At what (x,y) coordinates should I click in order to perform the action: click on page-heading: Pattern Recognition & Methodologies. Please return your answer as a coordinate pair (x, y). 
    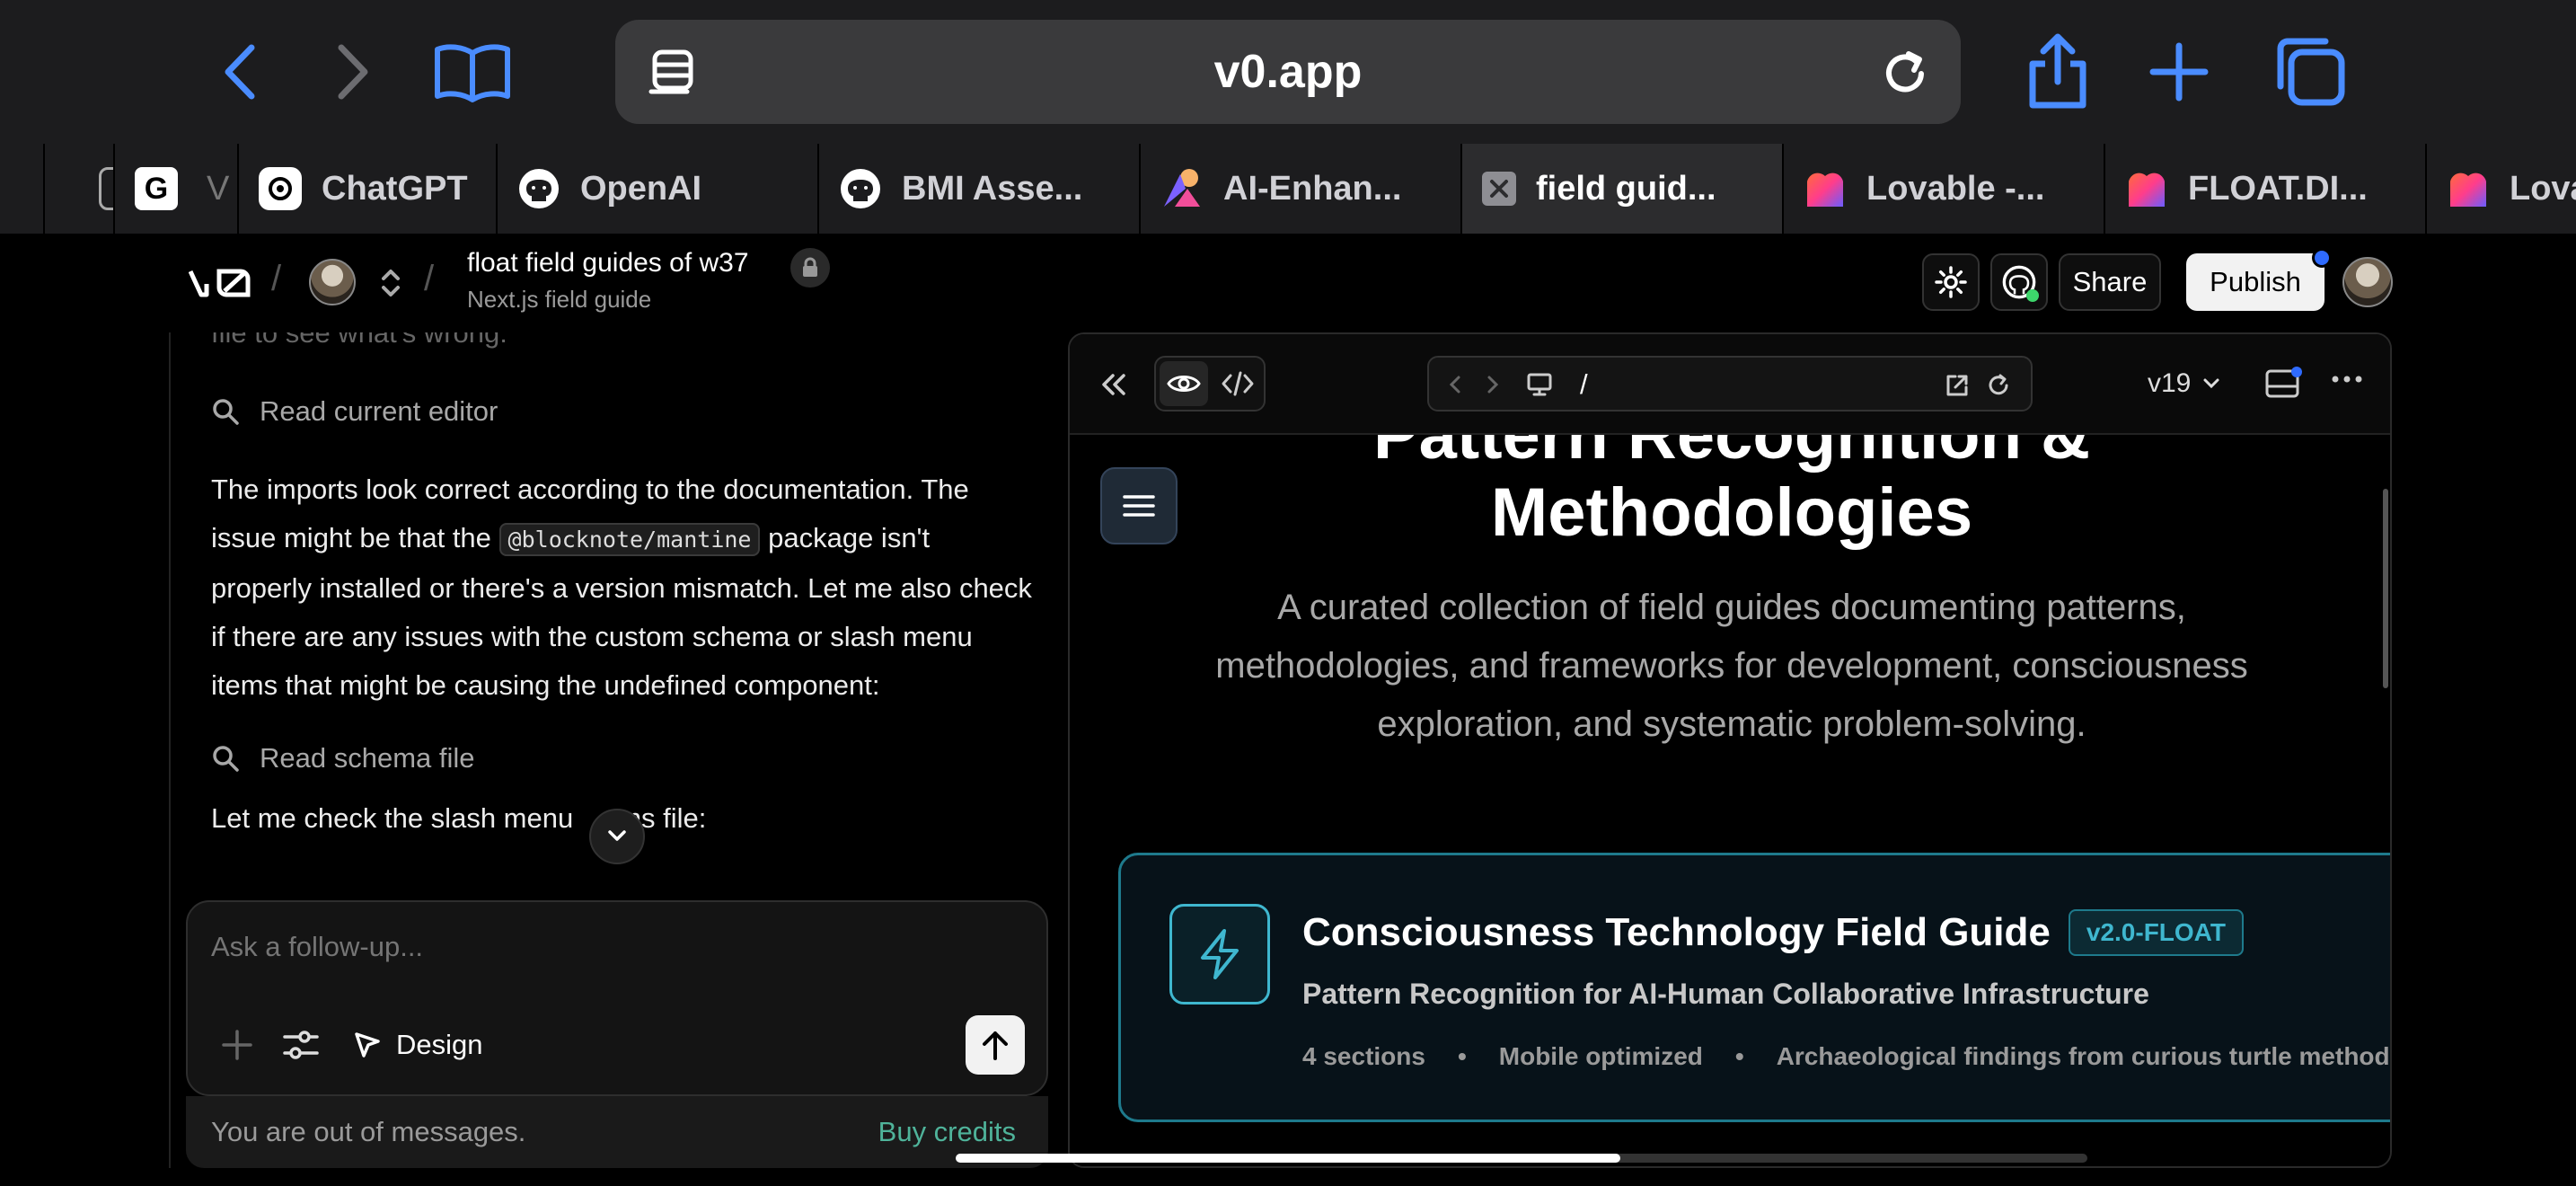
    Looking at the image, I should click on (1731, 493).